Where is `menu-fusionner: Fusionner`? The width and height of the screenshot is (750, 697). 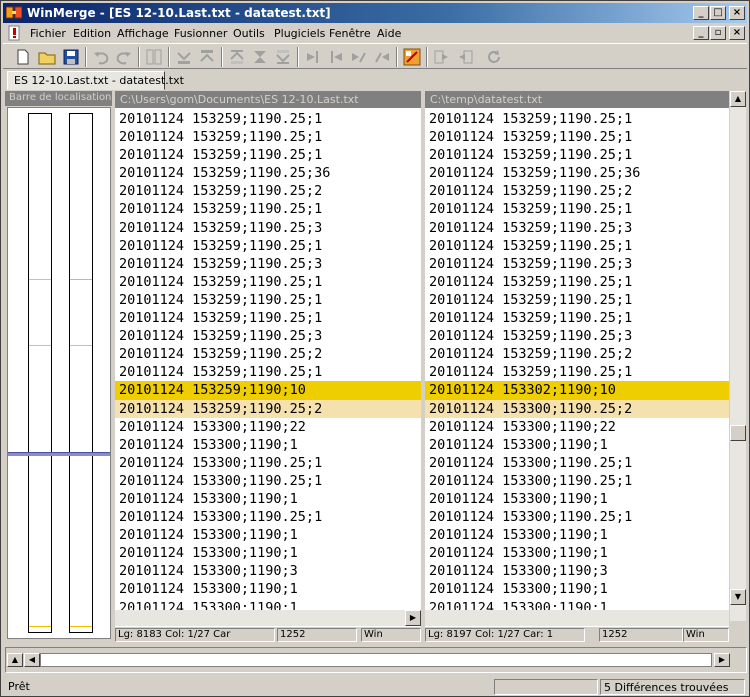
menu-fusionner: Fusionner is located at coordinates (200, 33).